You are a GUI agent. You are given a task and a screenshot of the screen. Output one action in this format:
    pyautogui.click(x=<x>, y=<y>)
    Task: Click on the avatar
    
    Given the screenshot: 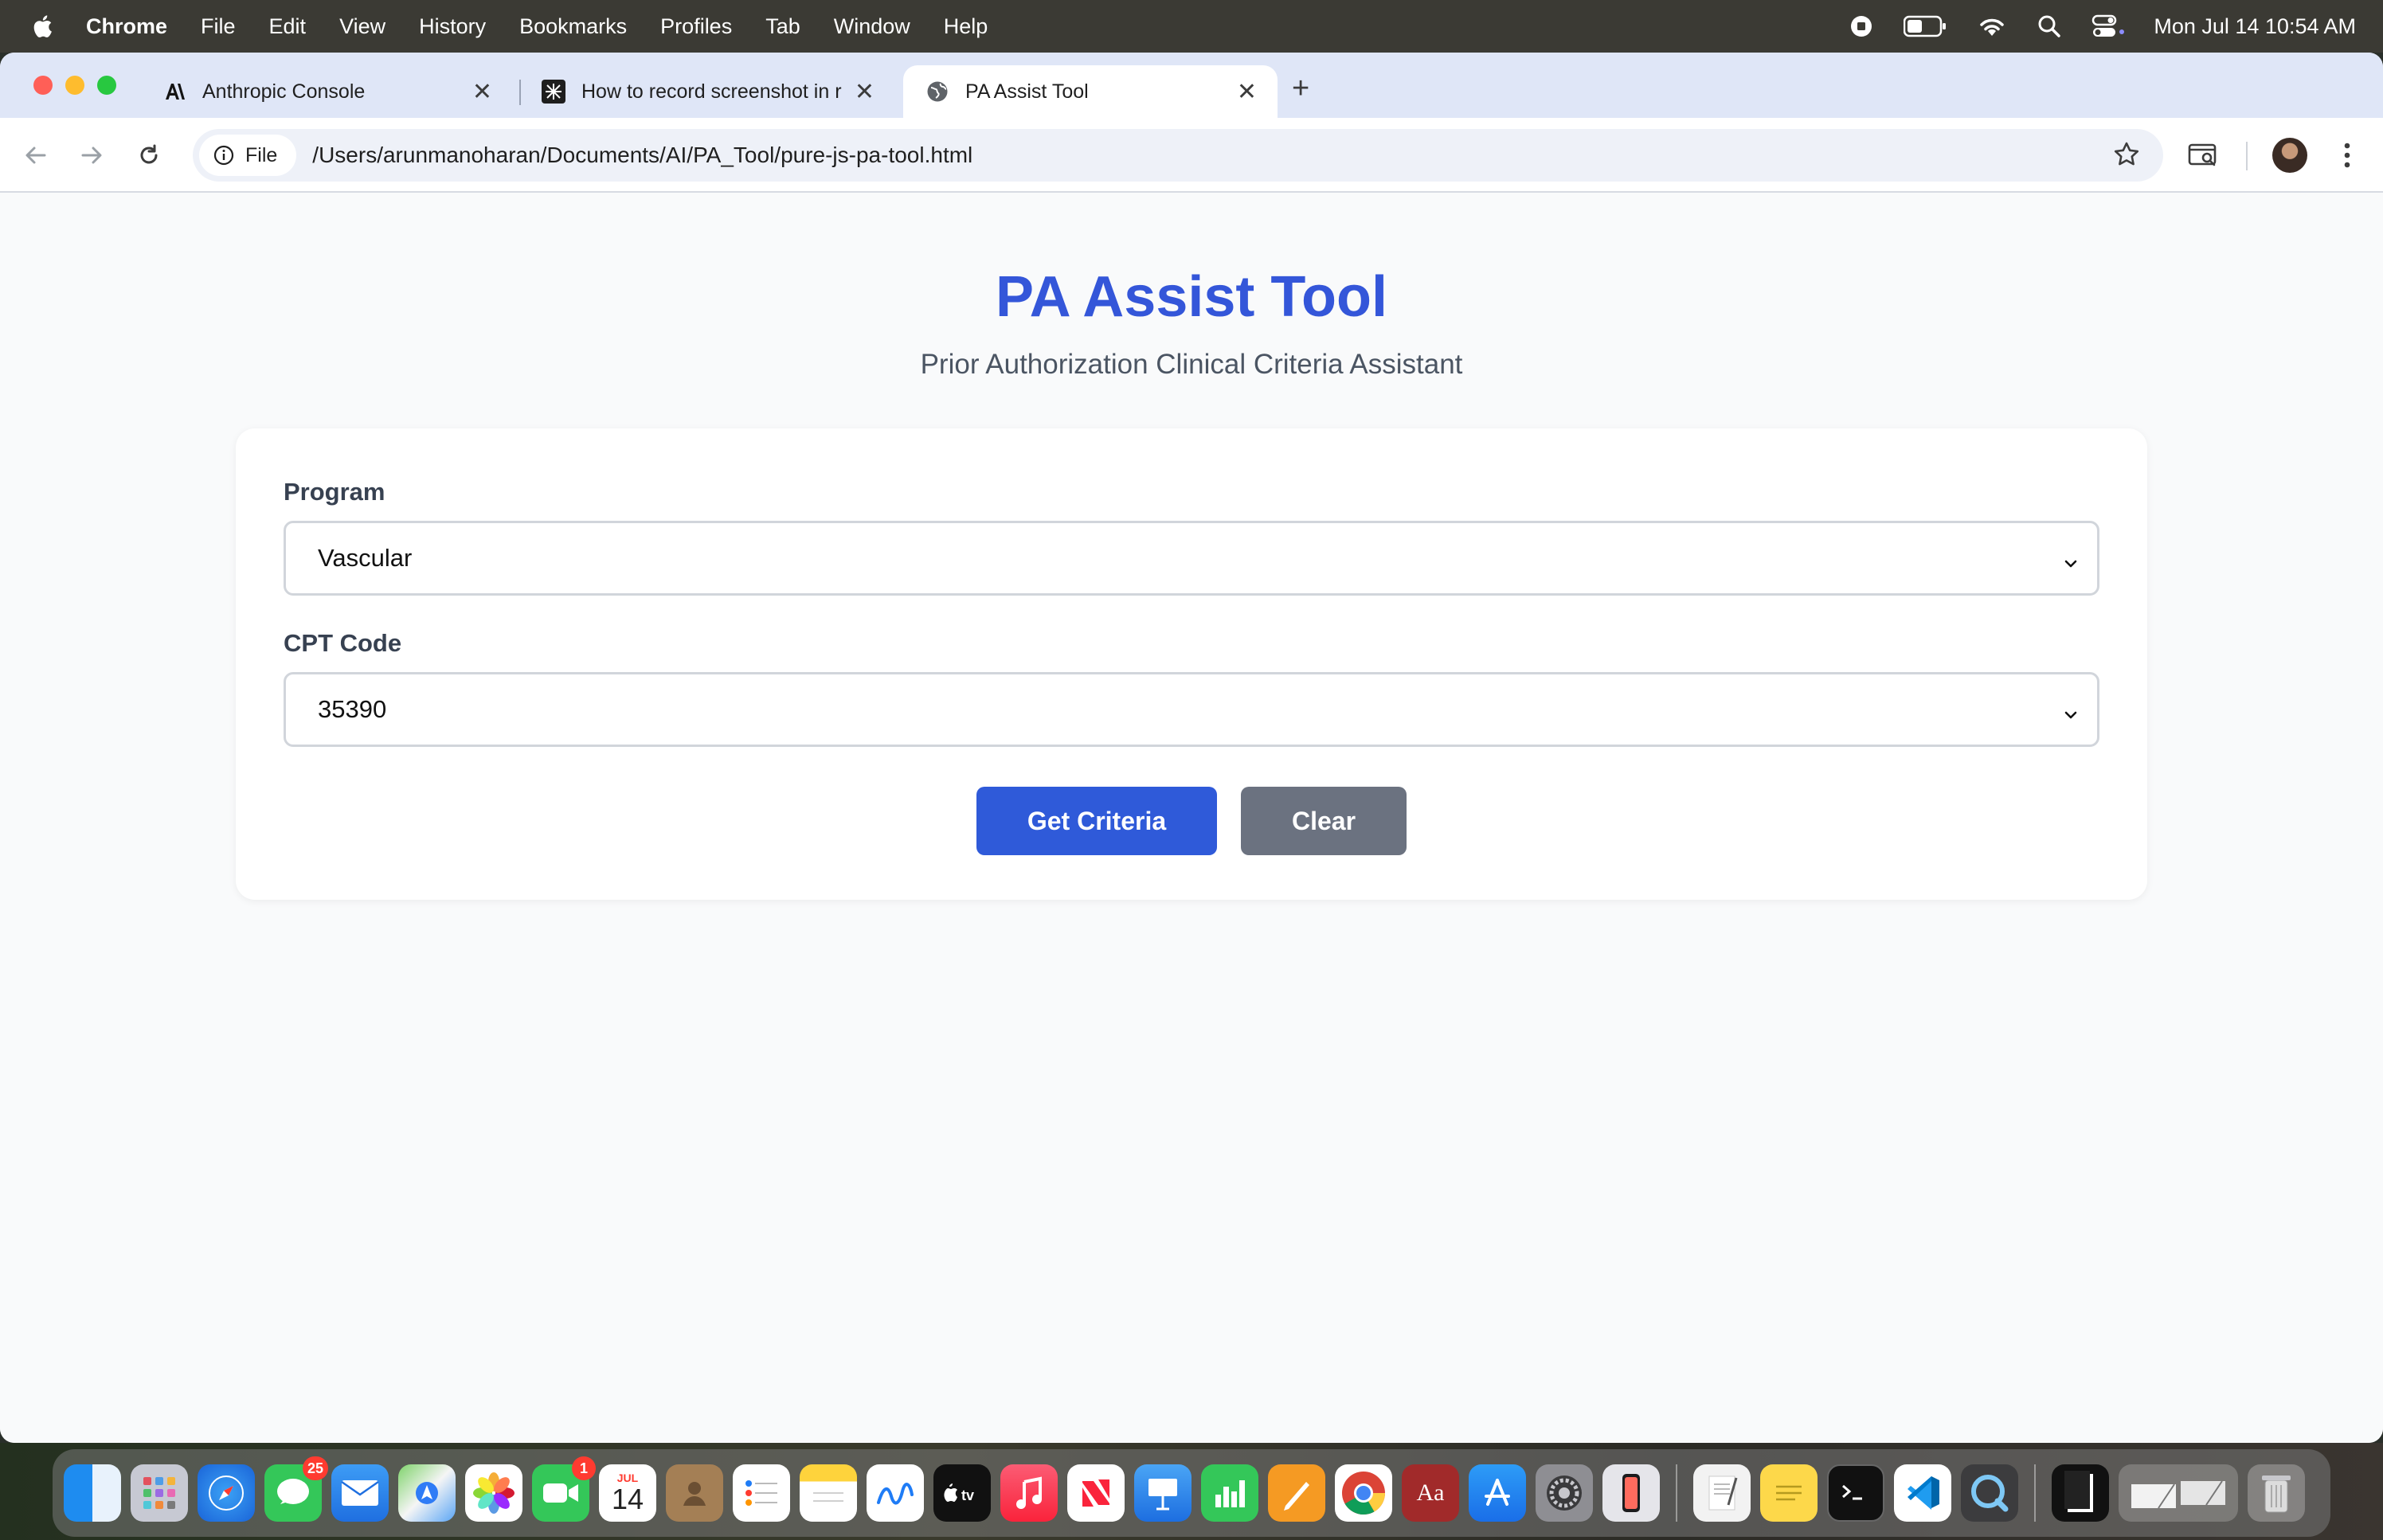 What is the action you would take?
    pyautogui.click(x=2289, y=155)
    